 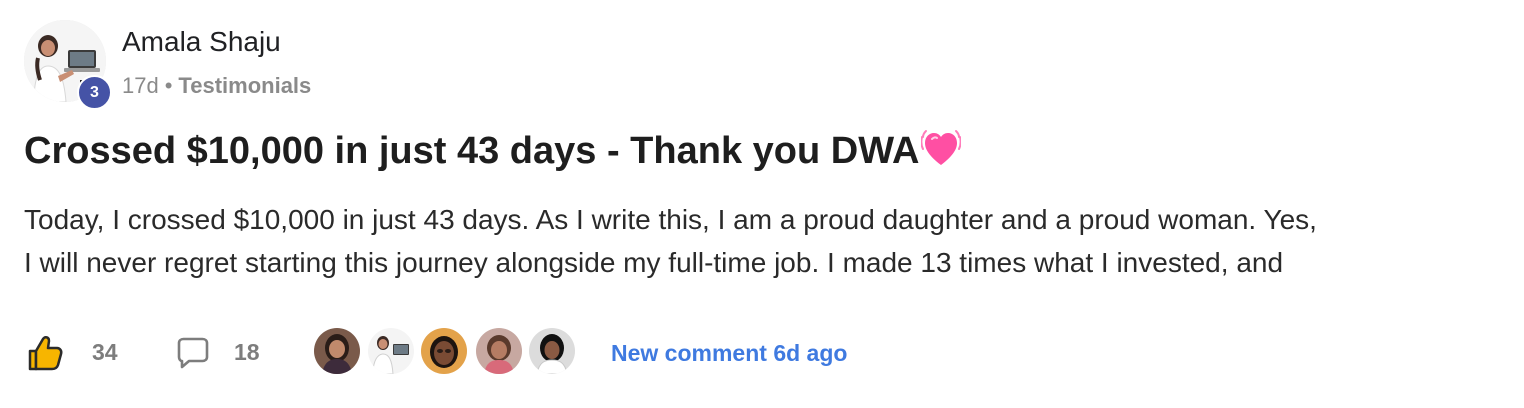 I want to click on comment-button, so click(x=193, y=354).